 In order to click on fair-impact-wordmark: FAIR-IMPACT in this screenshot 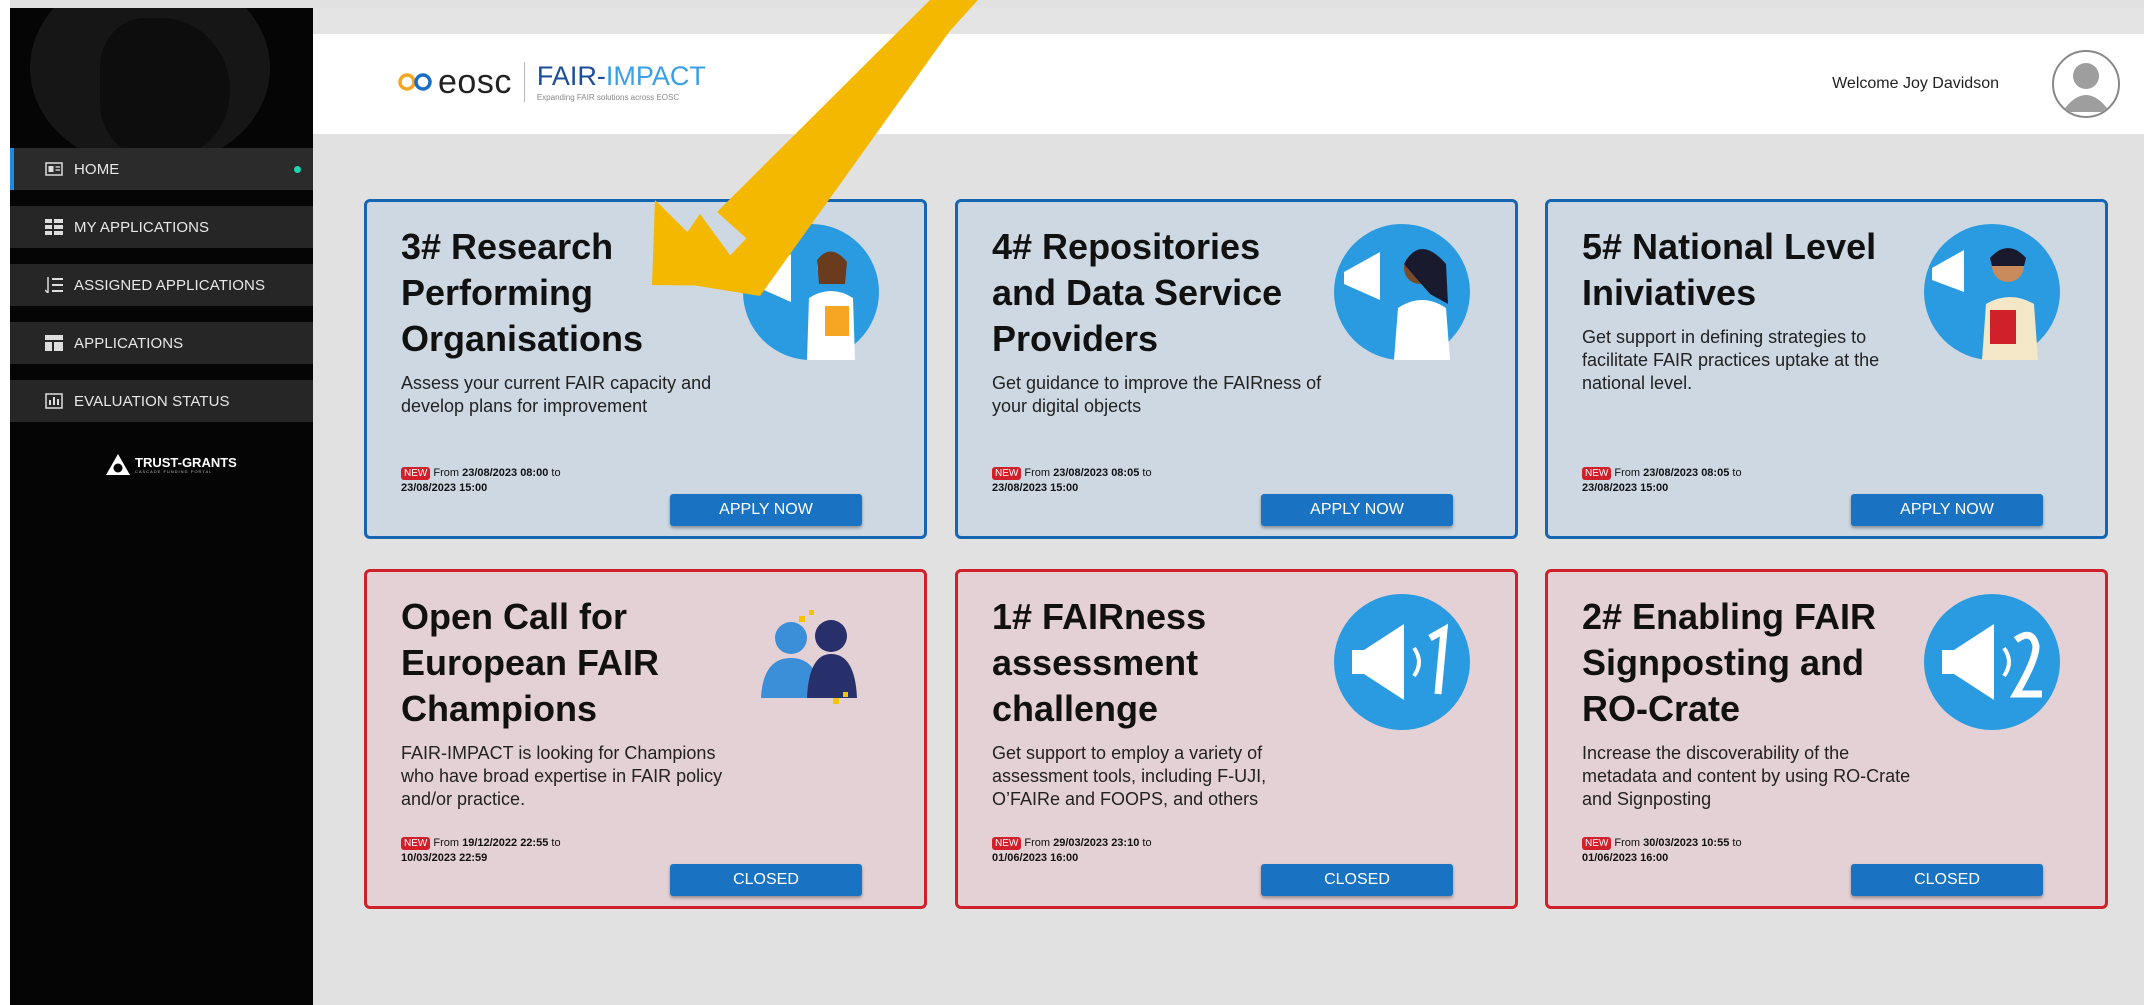, I will do `click(621, 75)`.